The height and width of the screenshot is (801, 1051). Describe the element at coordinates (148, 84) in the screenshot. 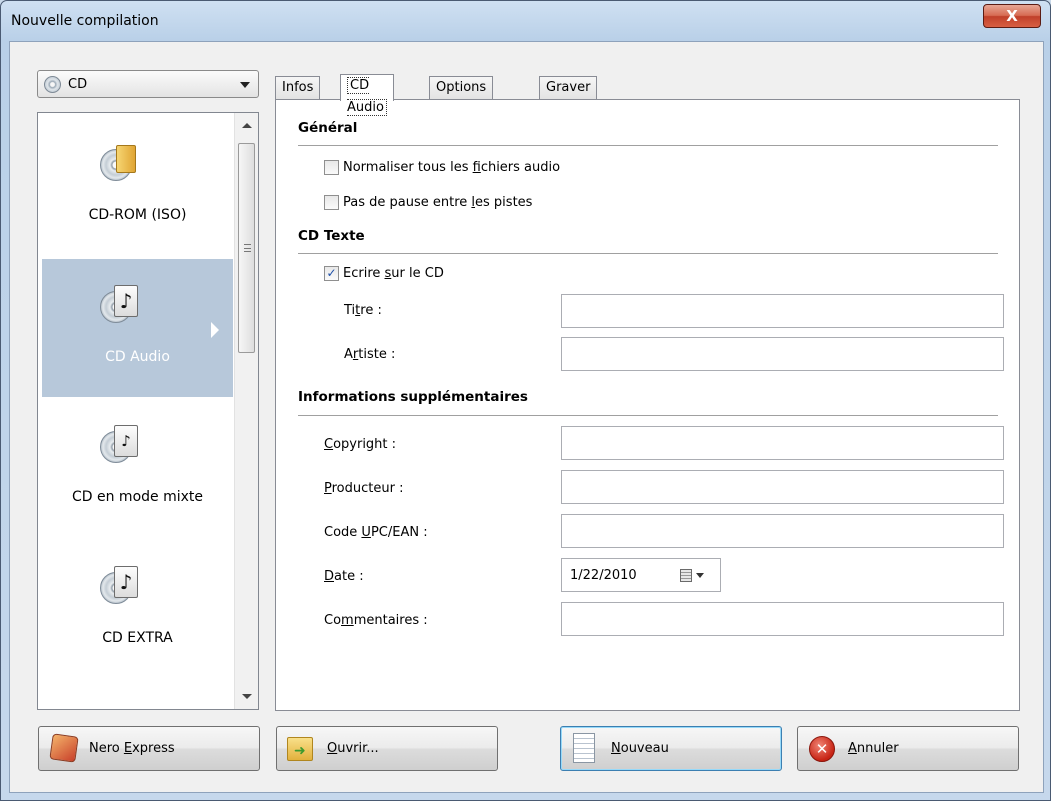

I see `disc-type-combo: CD` at that location.